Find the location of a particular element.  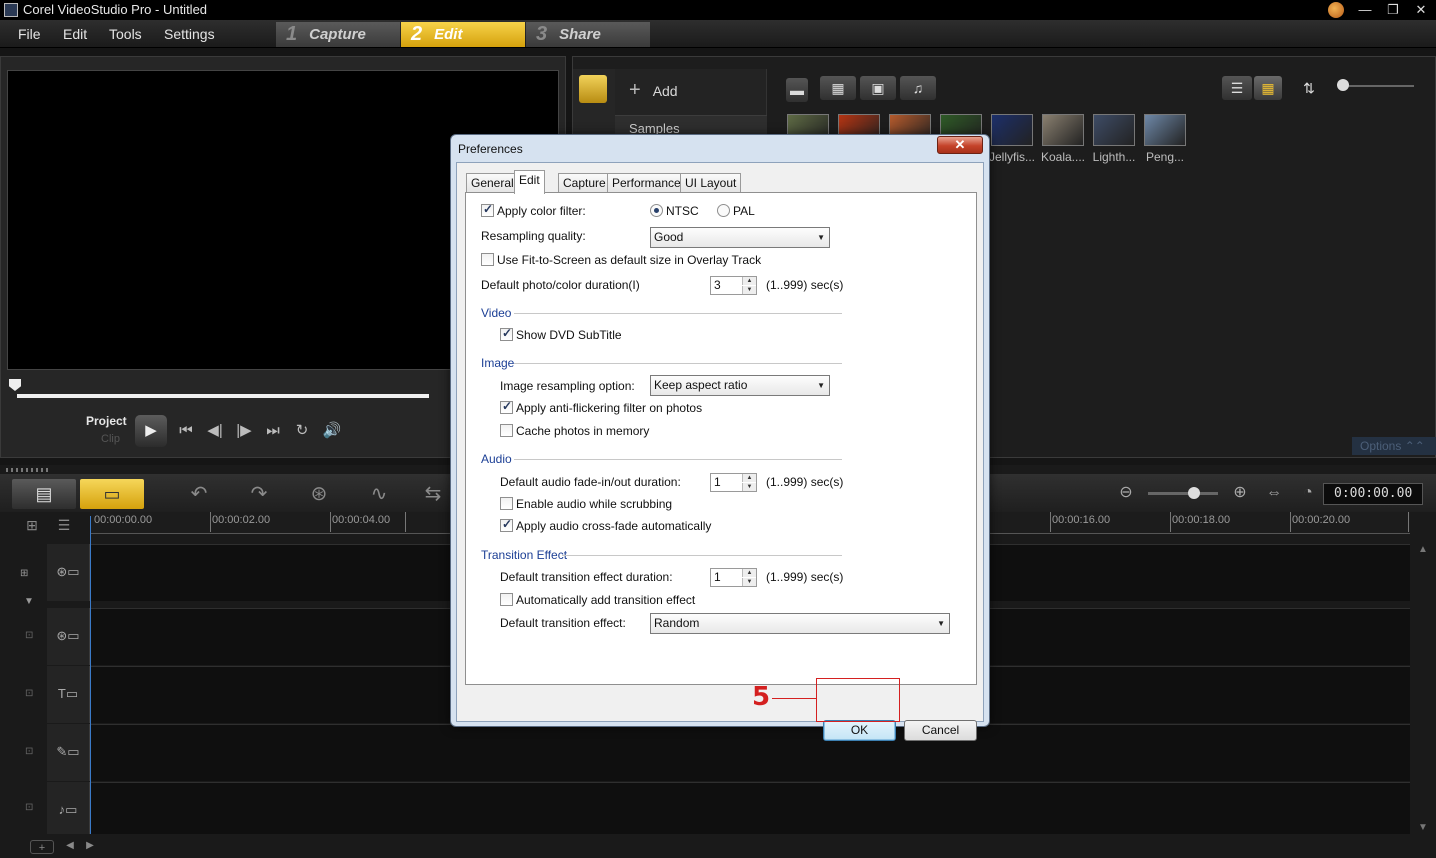

transition-duration-spinner: 1 ▲ ▼ is located at coordinates (733, 577).